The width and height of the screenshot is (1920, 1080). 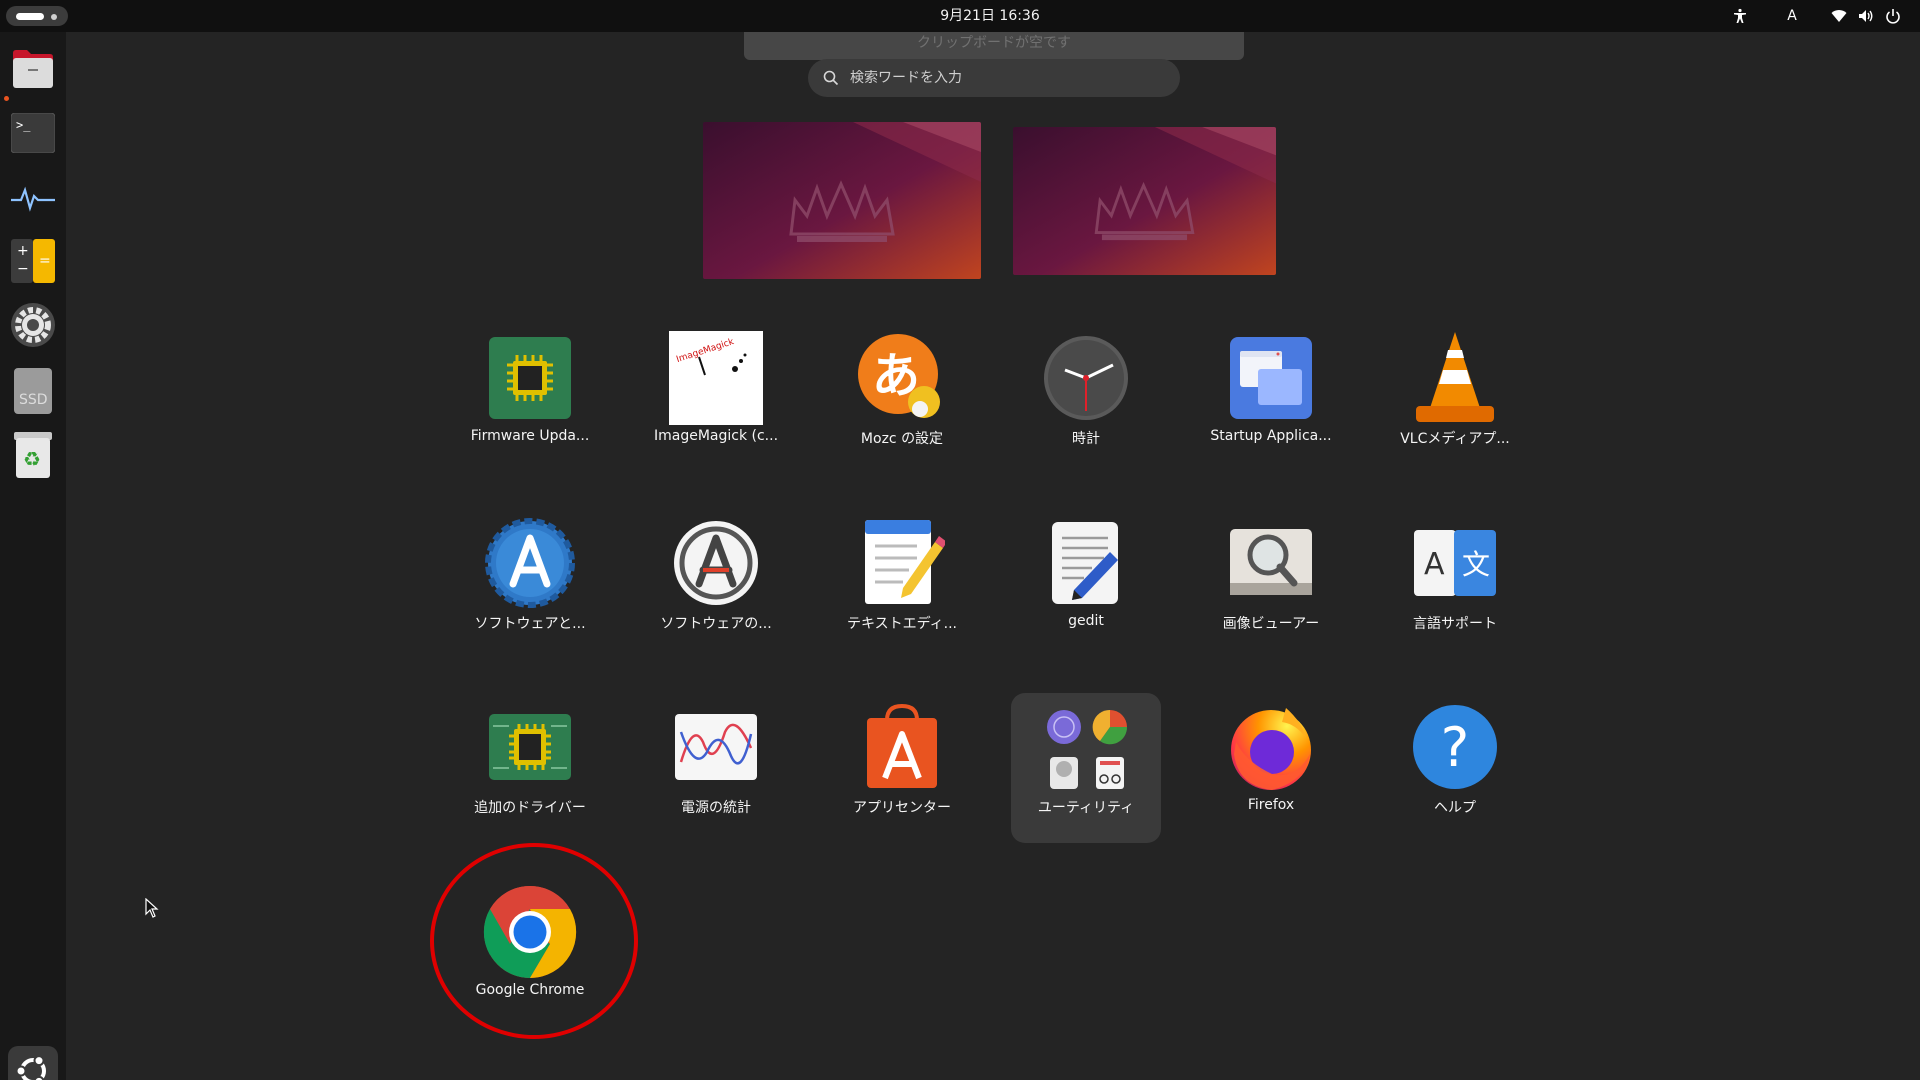 I want to click on app-folder-utilities: ユーティリティ, so click(x=1086, y=768).